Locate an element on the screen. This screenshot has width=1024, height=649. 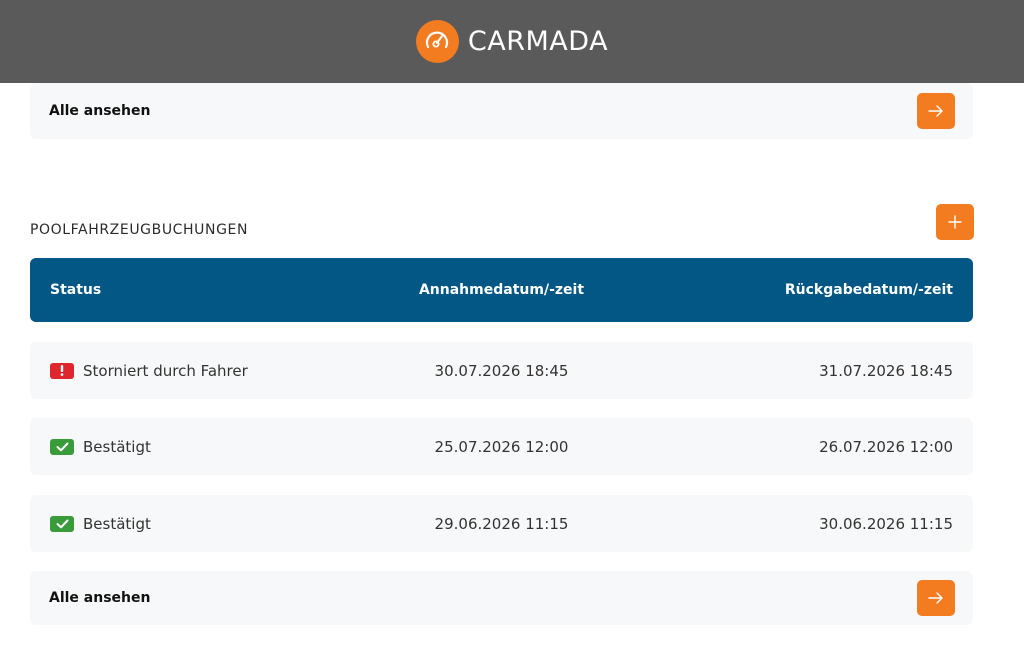
brand-name: CARMADA is located at coordinates (538, 41).